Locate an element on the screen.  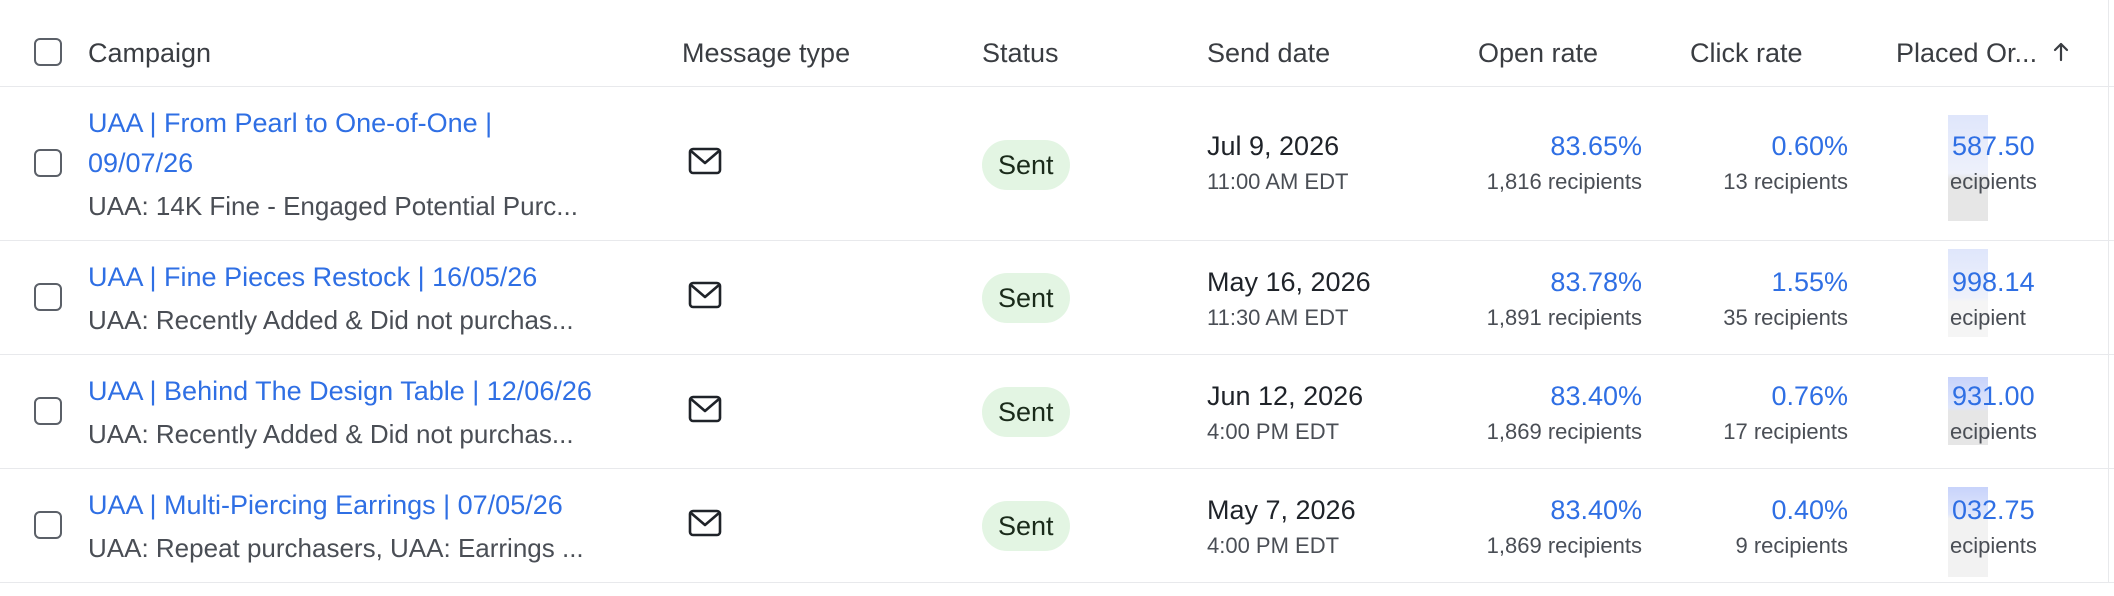
click-rate-value: 1.55% is located at coordinates (1809, 282).